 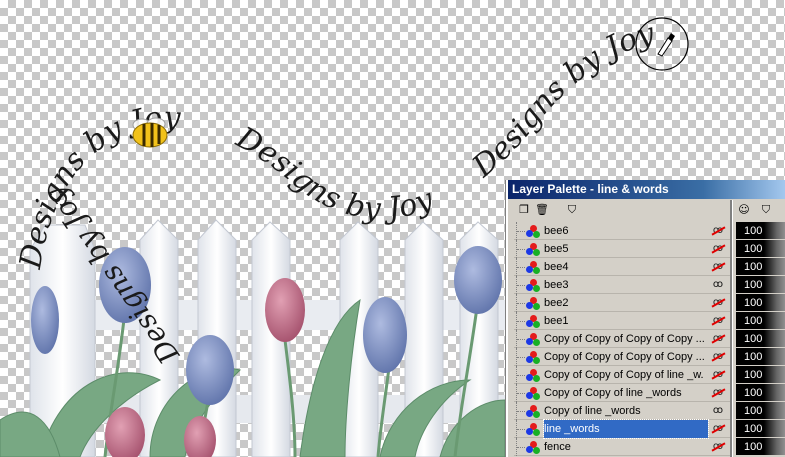 I want to click on layer-name: bee1, so click(x=624, y=321).